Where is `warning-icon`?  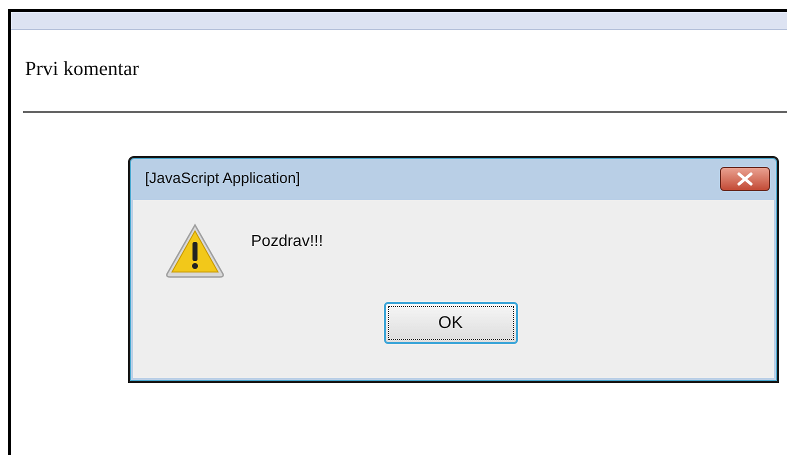
warning-icon is located at coordinates (195, 251).